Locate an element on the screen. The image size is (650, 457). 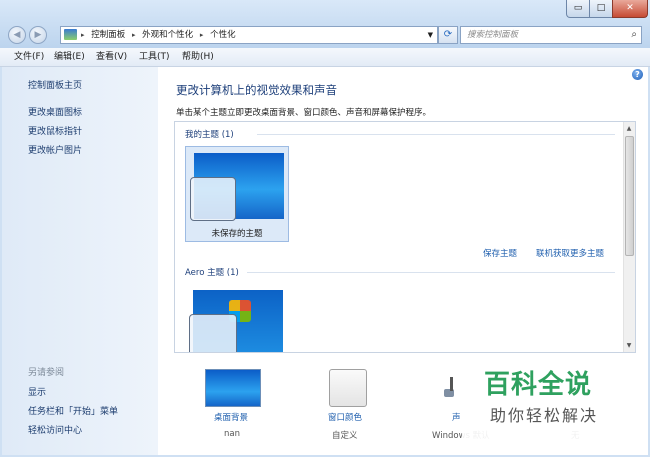
see-also-display: 显示 is located at coordinates (37, 391).